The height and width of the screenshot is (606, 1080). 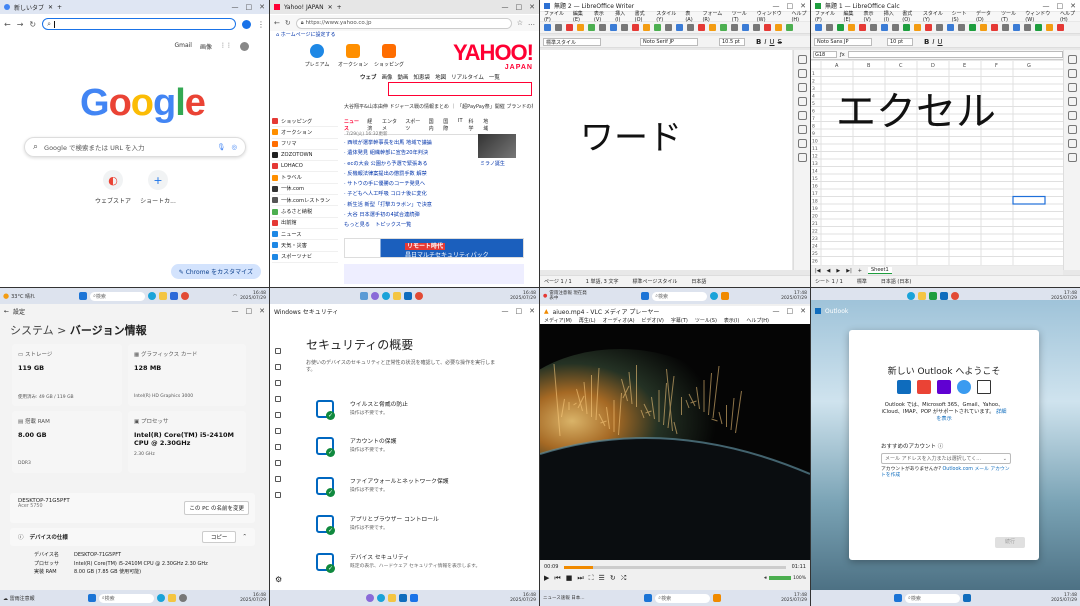 What do you see at coordinates (546, 578) in the screenshot?
I see `play-icon: ▶` at bounding box center [546, 578].